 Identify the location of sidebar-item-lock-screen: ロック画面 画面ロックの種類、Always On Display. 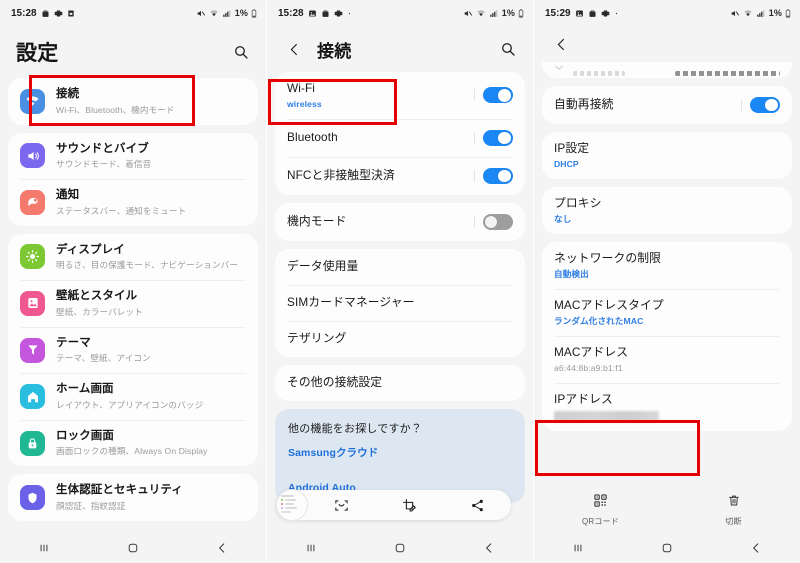
(133, 443).